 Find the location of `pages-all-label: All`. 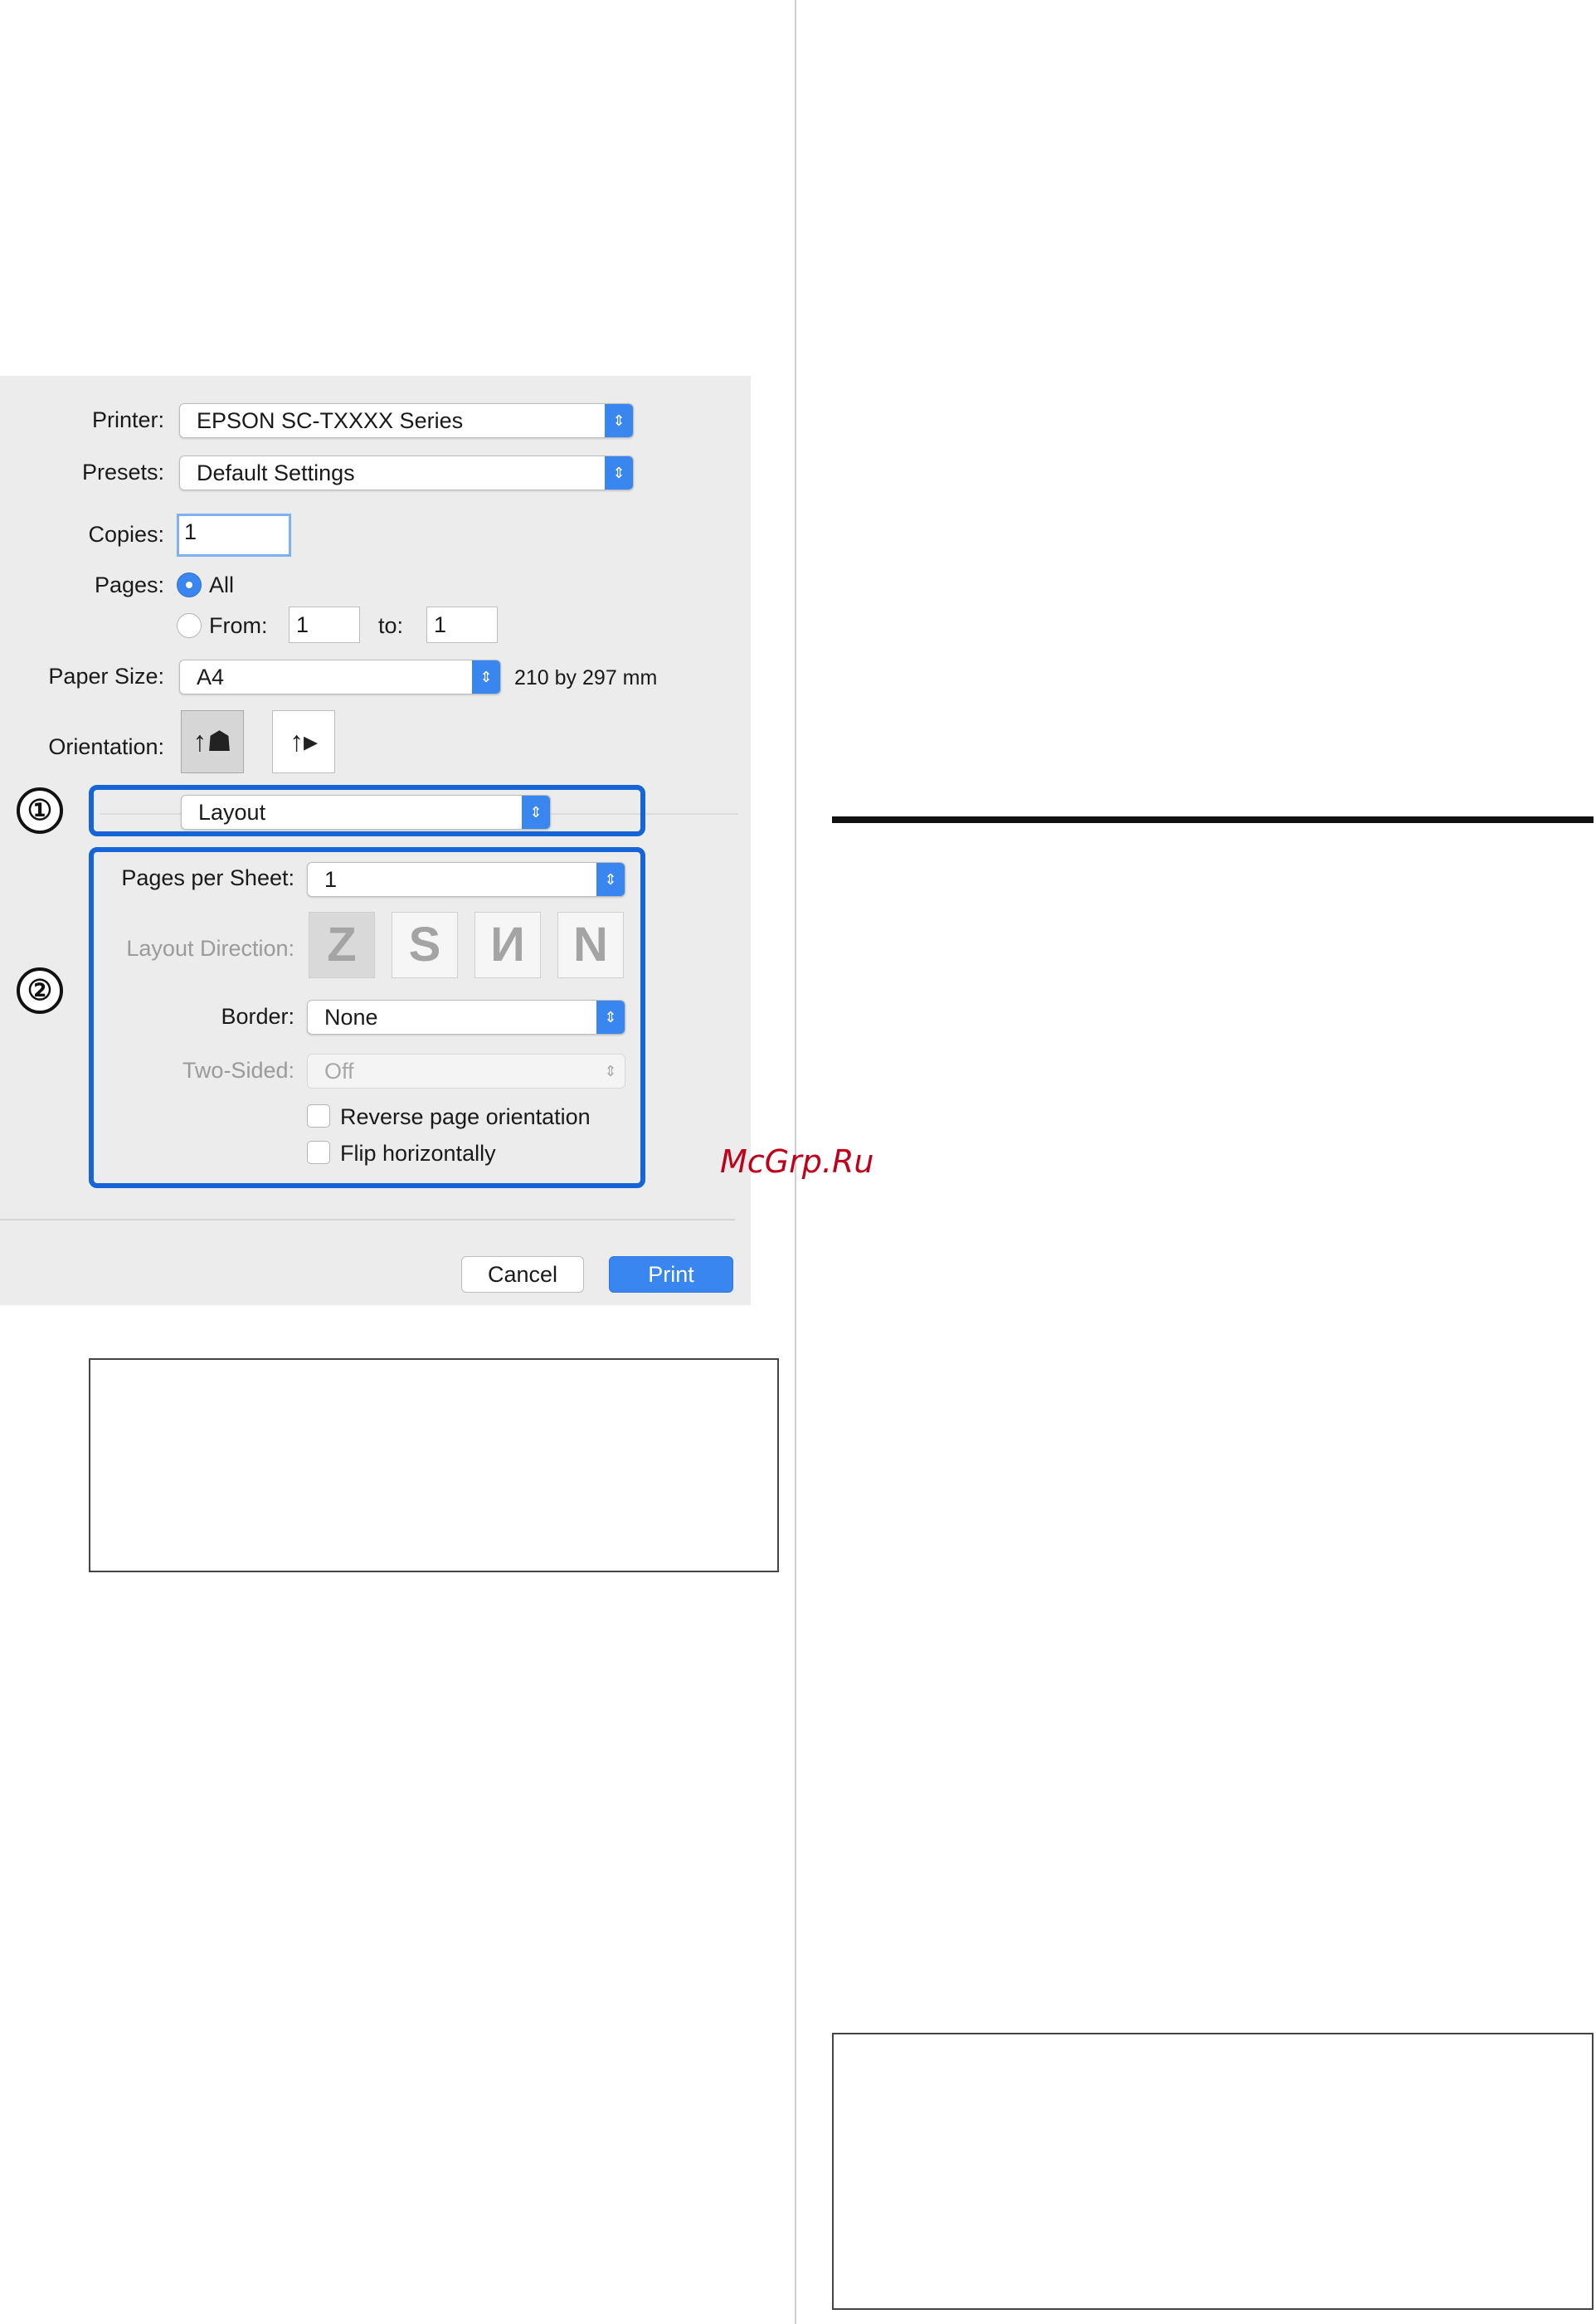

pages-all-label: All is located at coordinates (222, 584).